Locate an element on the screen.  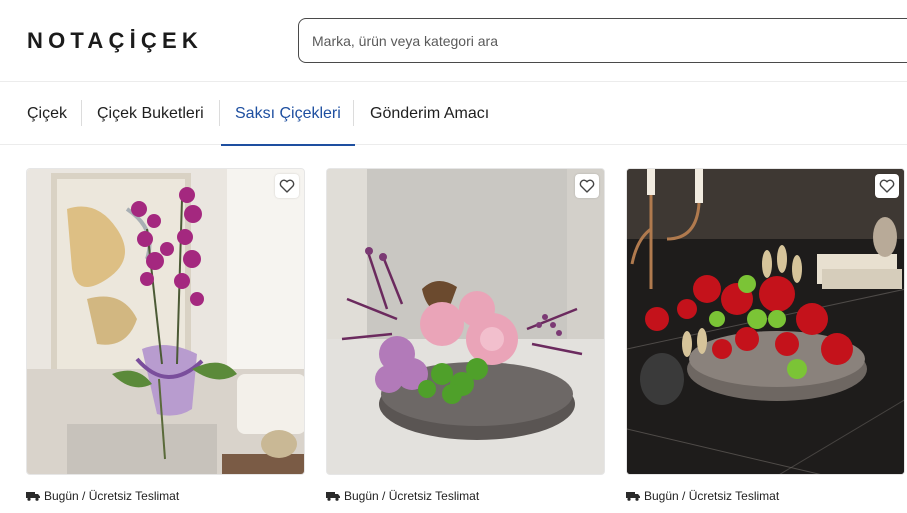
tab-cicek-buketleri: Çiçek Buketleri is located at coordinates (150, 113).